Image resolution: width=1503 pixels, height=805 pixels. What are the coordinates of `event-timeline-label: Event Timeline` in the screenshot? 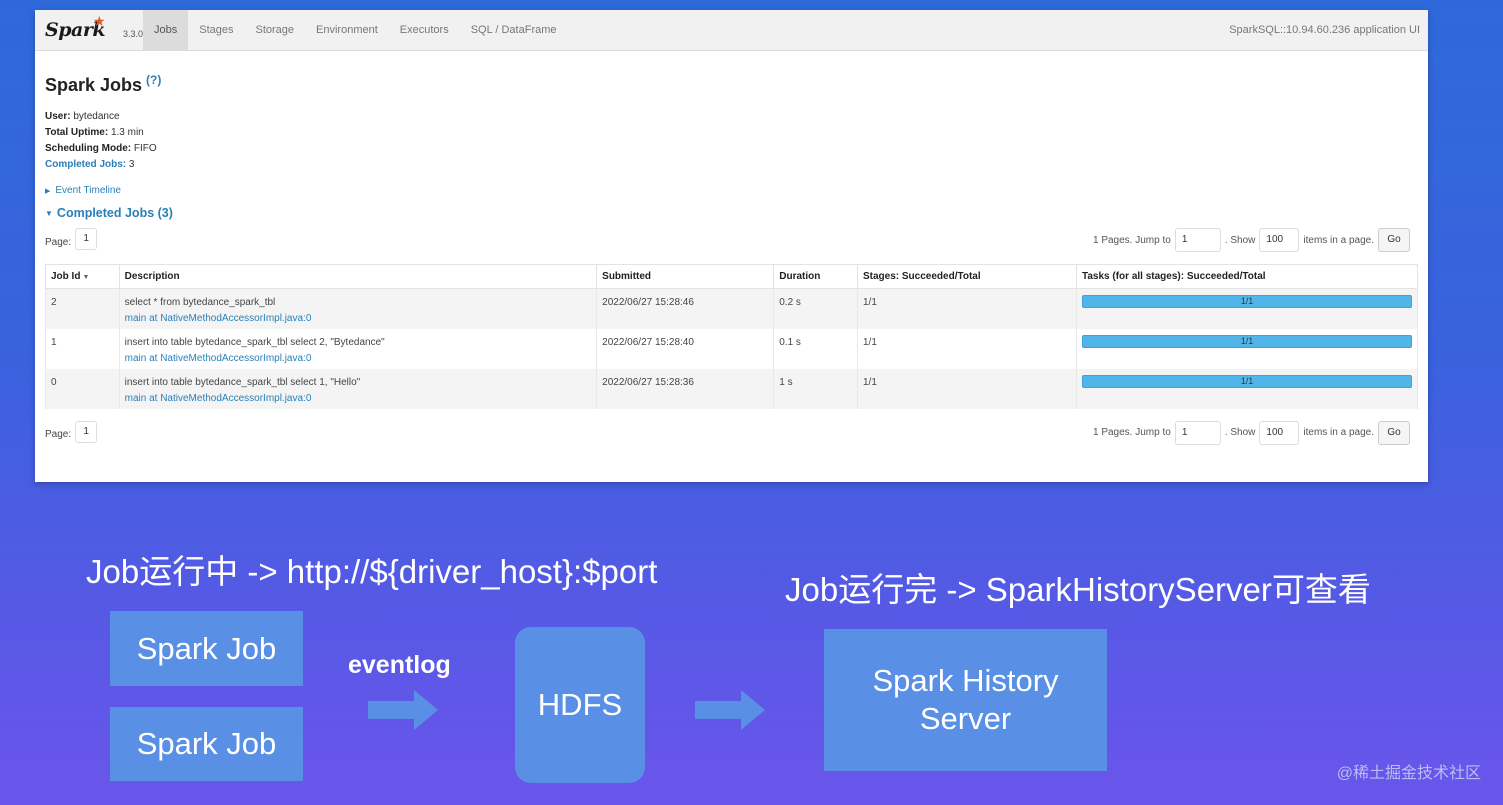 It's located at (88, 190).